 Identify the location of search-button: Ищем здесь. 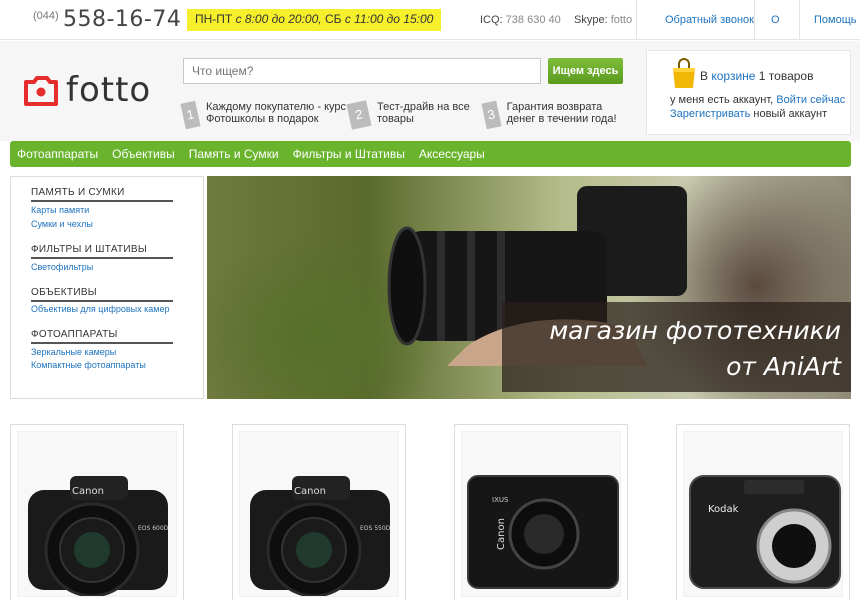
(585, 71).